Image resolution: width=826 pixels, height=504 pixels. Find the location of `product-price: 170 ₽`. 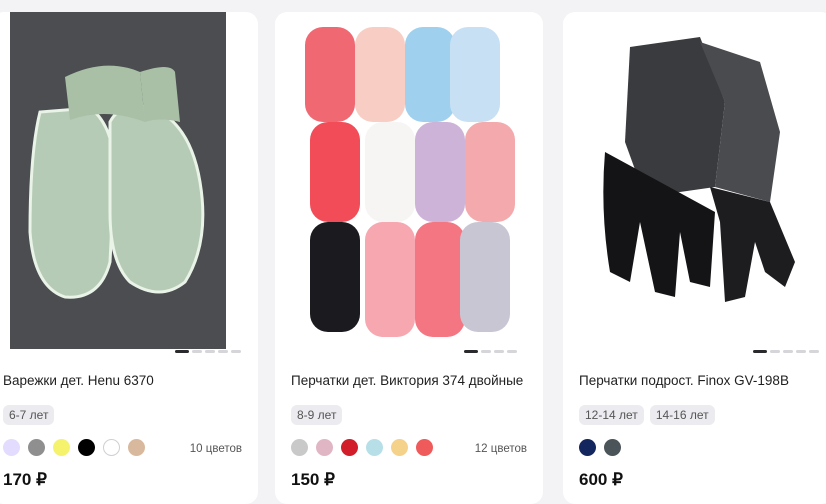

product-price: 170 ₽ is located at coordinates (25, 479).